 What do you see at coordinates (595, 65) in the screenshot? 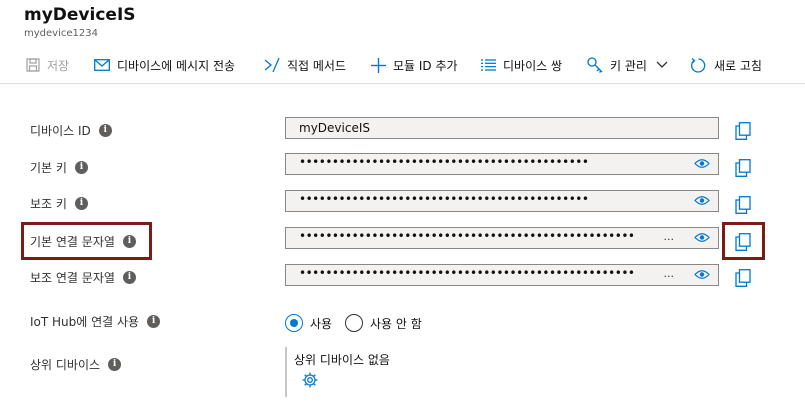
I see `key-icon` at bounding box center [595, 65].